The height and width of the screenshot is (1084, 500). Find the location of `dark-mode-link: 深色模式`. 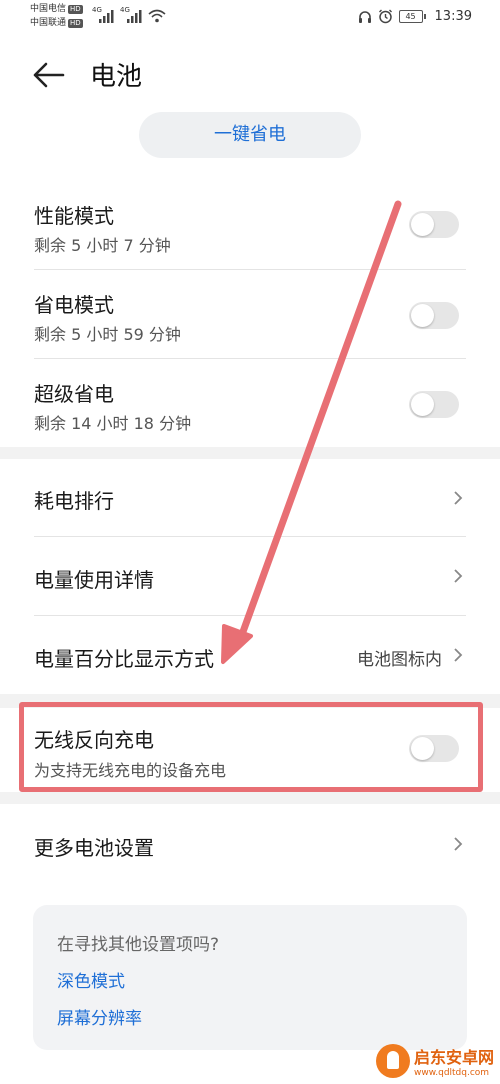

dark-mode-link: 深色模式 is located at coordinates (91, 979).